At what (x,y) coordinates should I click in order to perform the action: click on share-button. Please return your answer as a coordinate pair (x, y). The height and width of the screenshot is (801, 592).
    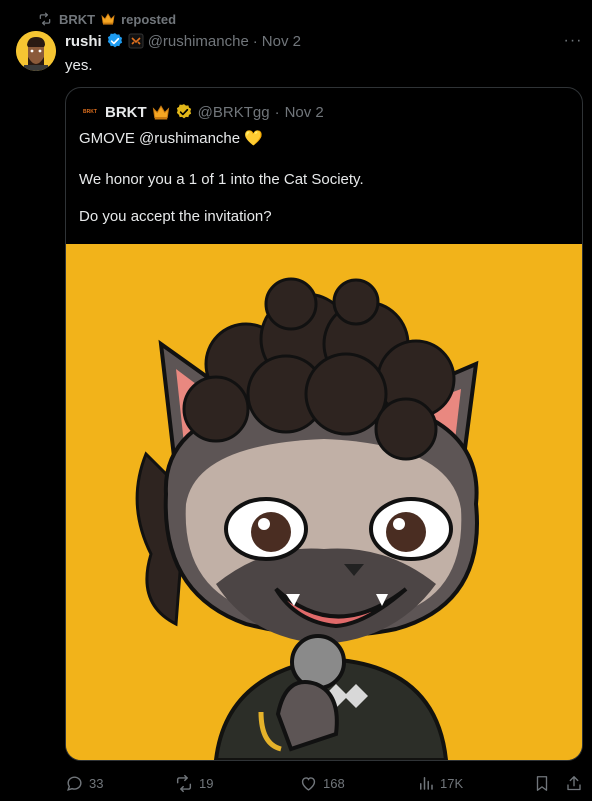
    Looking at the image, I should click on (574, 783).